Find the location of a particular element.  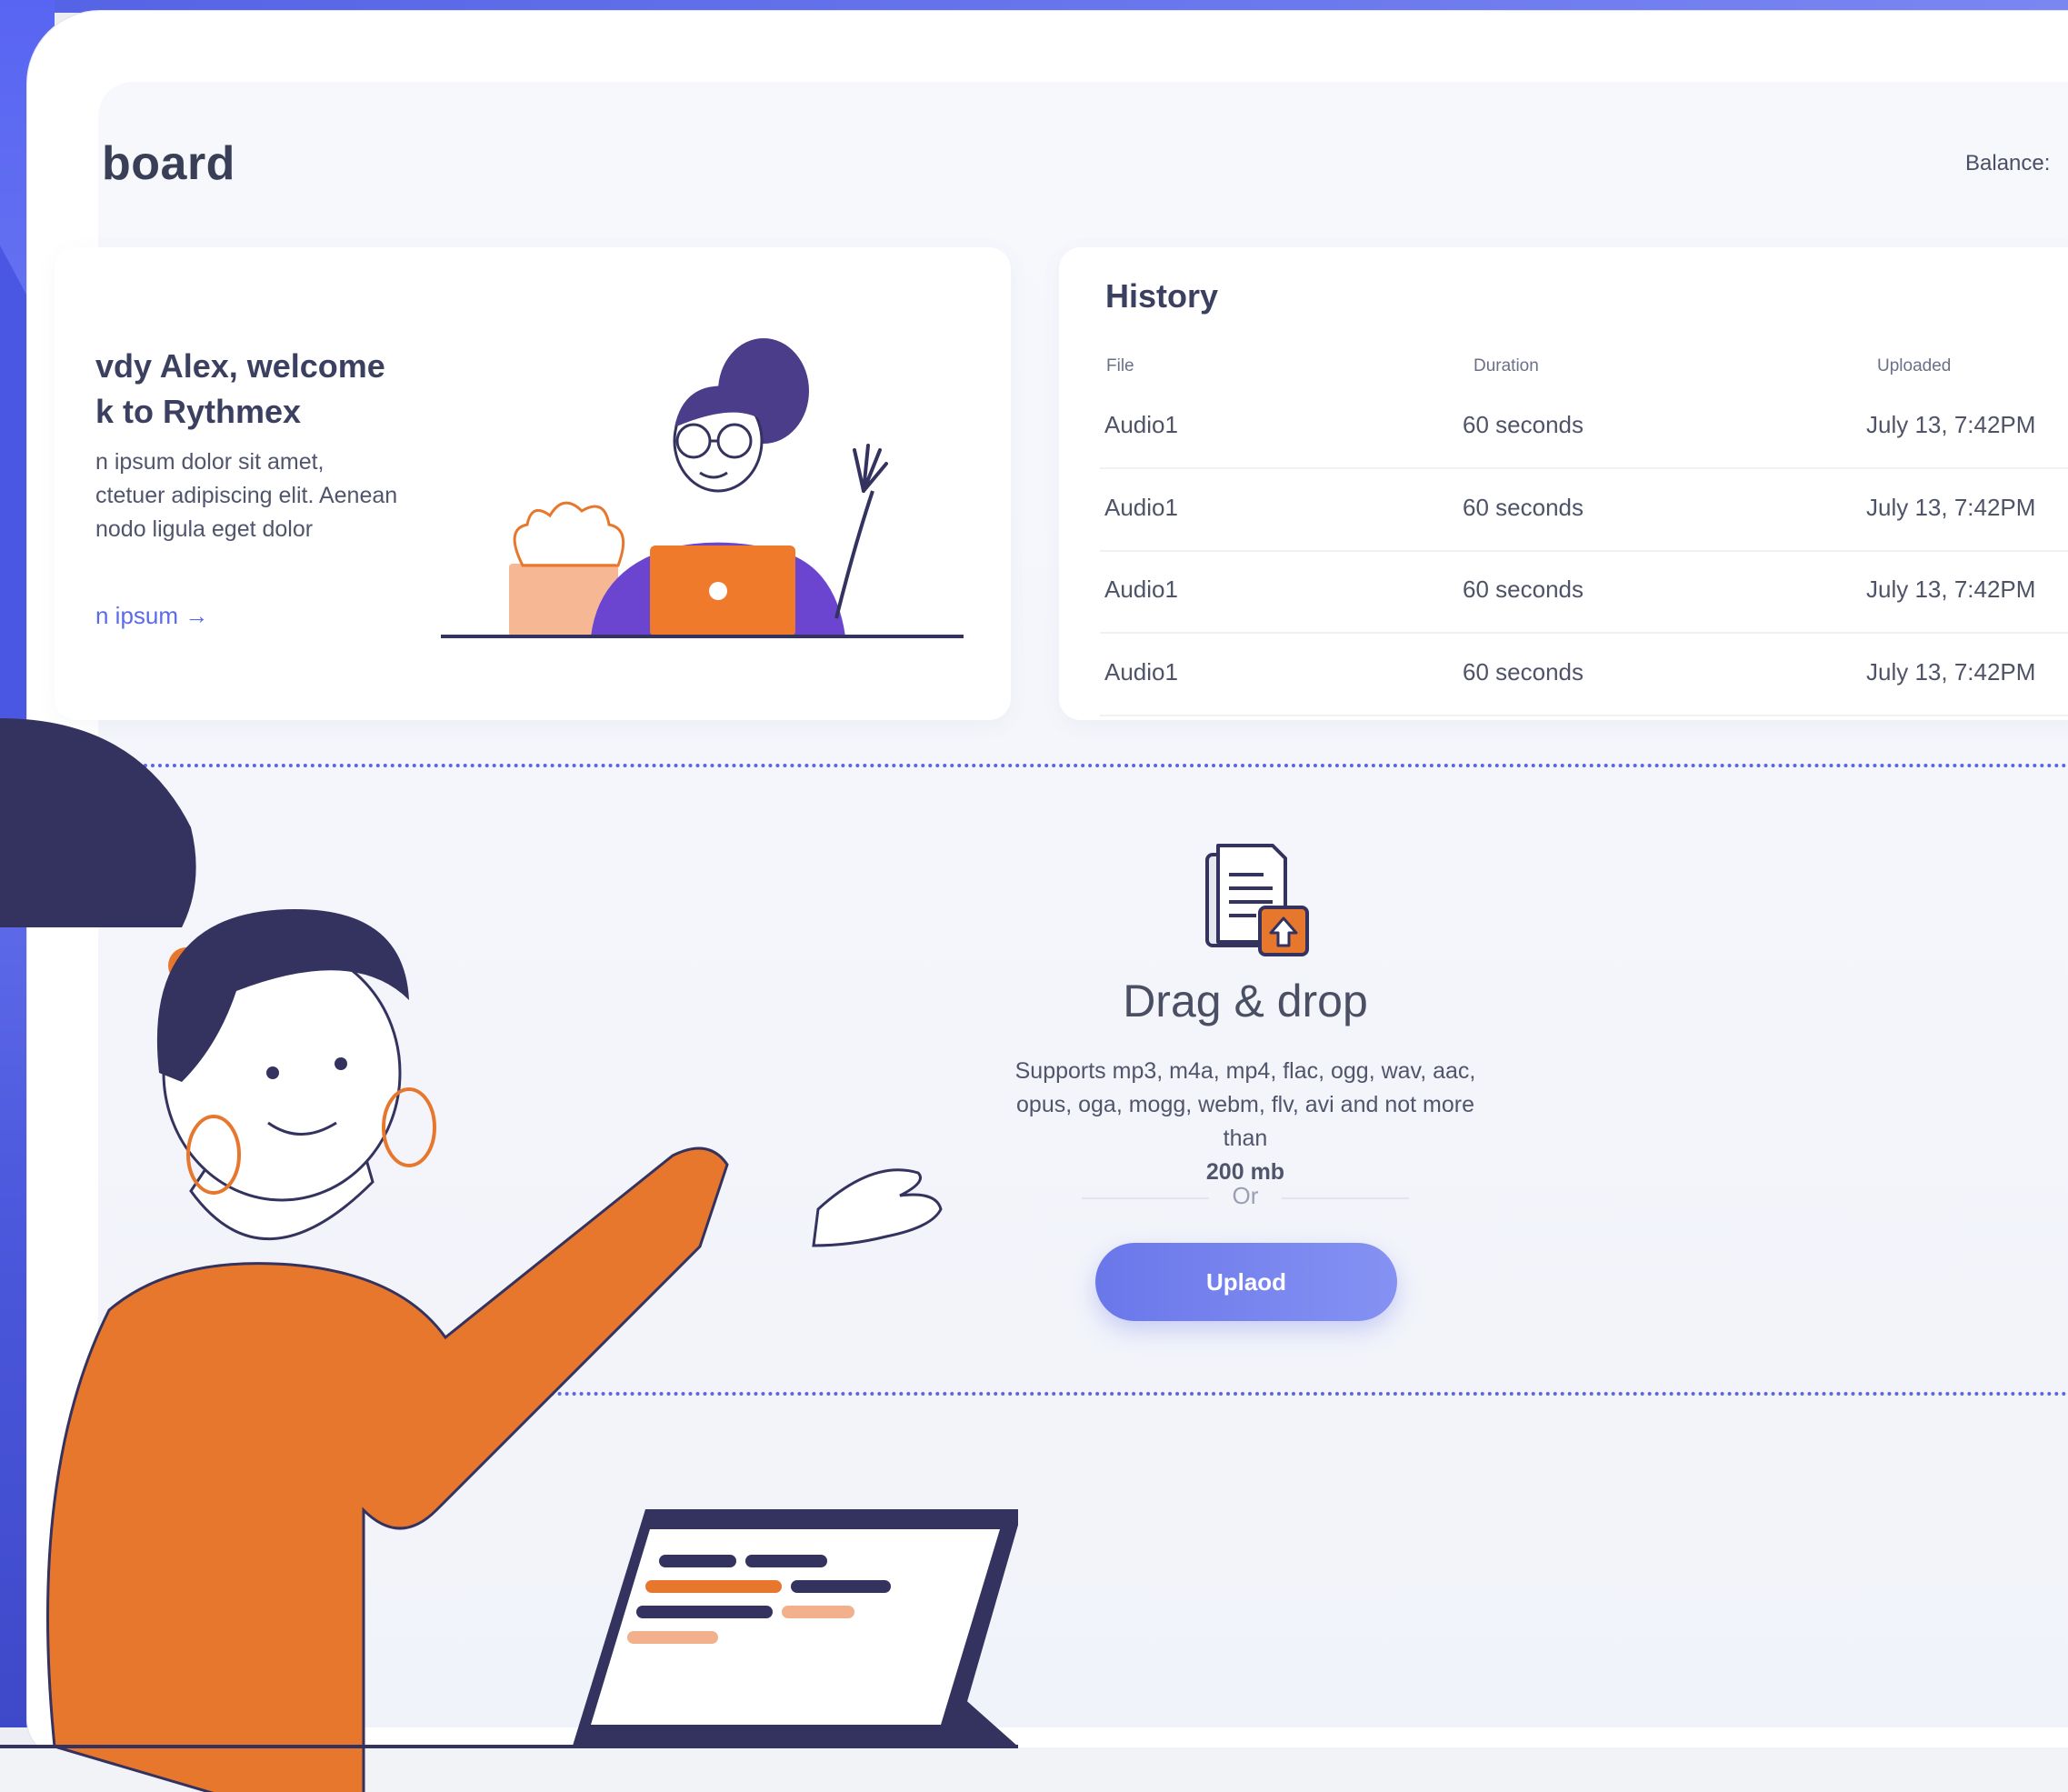

upload-button: Uplaod is located at coordinates (1246, 1282).